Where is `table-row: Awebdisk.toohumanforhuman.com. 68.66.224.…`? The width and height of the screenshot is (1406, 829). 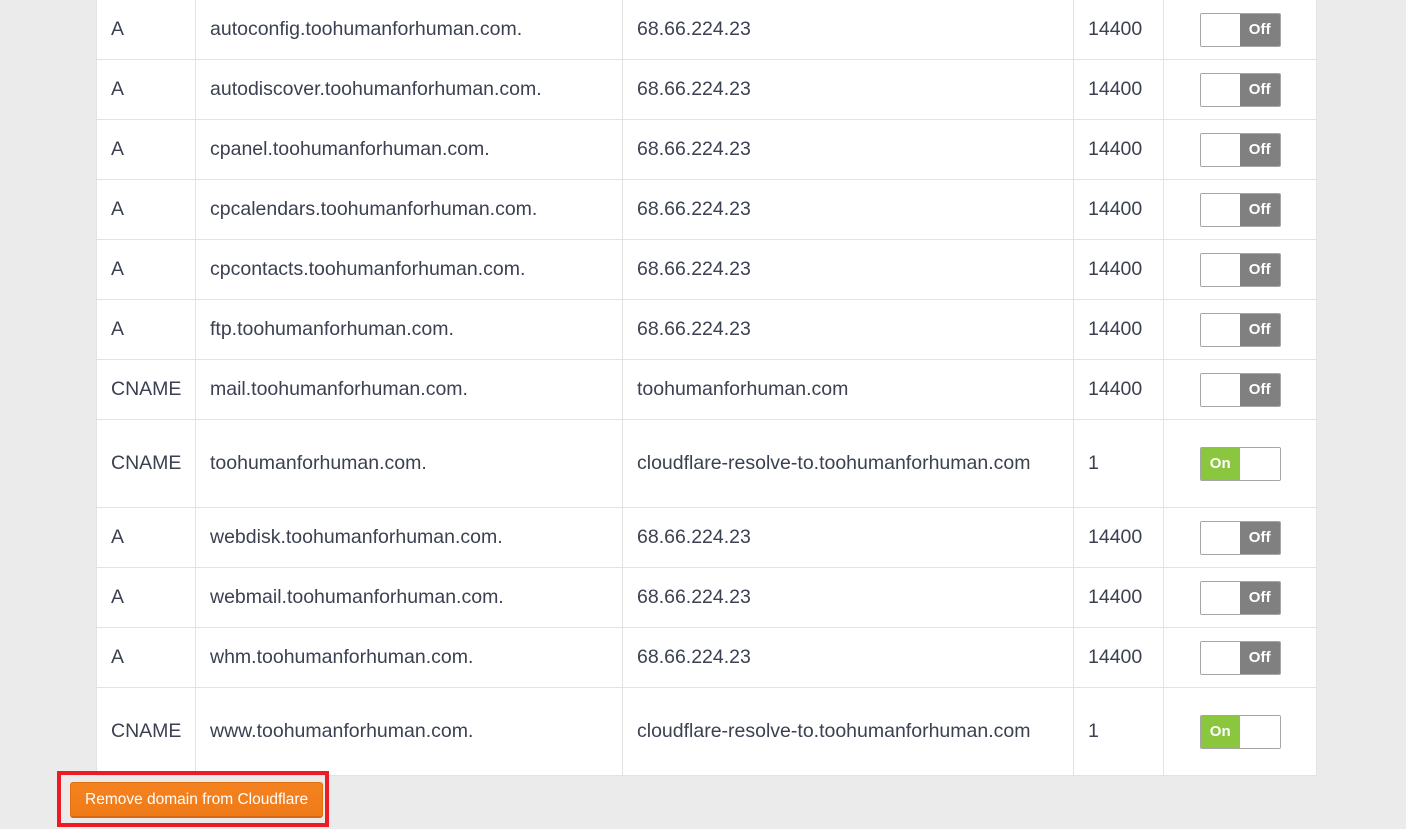 table-row: Awebdisk.toohumanforhuman.com. 68.66.224.… is located at coordinates (706, 537).